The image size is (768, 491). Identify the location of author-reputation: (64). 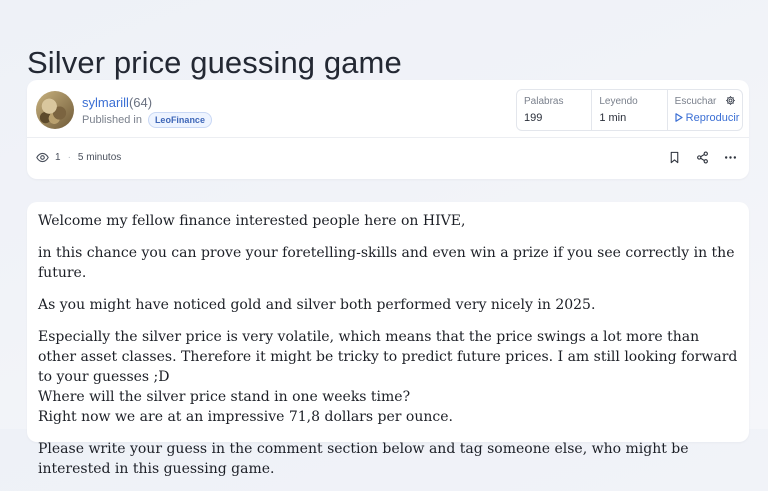
(140, 102).